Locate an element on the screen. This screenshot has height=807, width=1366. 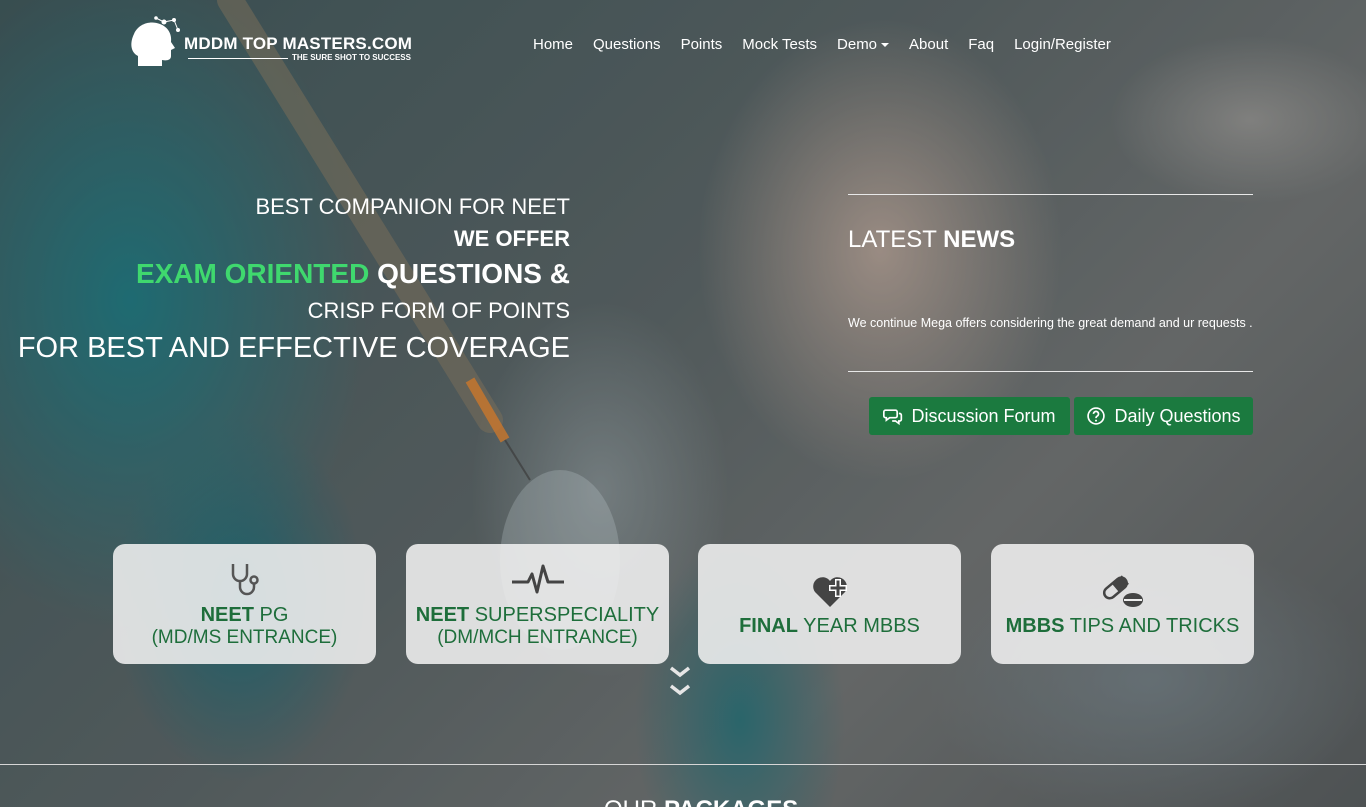
heartbeat-icon is located at coordinates (537, 578).